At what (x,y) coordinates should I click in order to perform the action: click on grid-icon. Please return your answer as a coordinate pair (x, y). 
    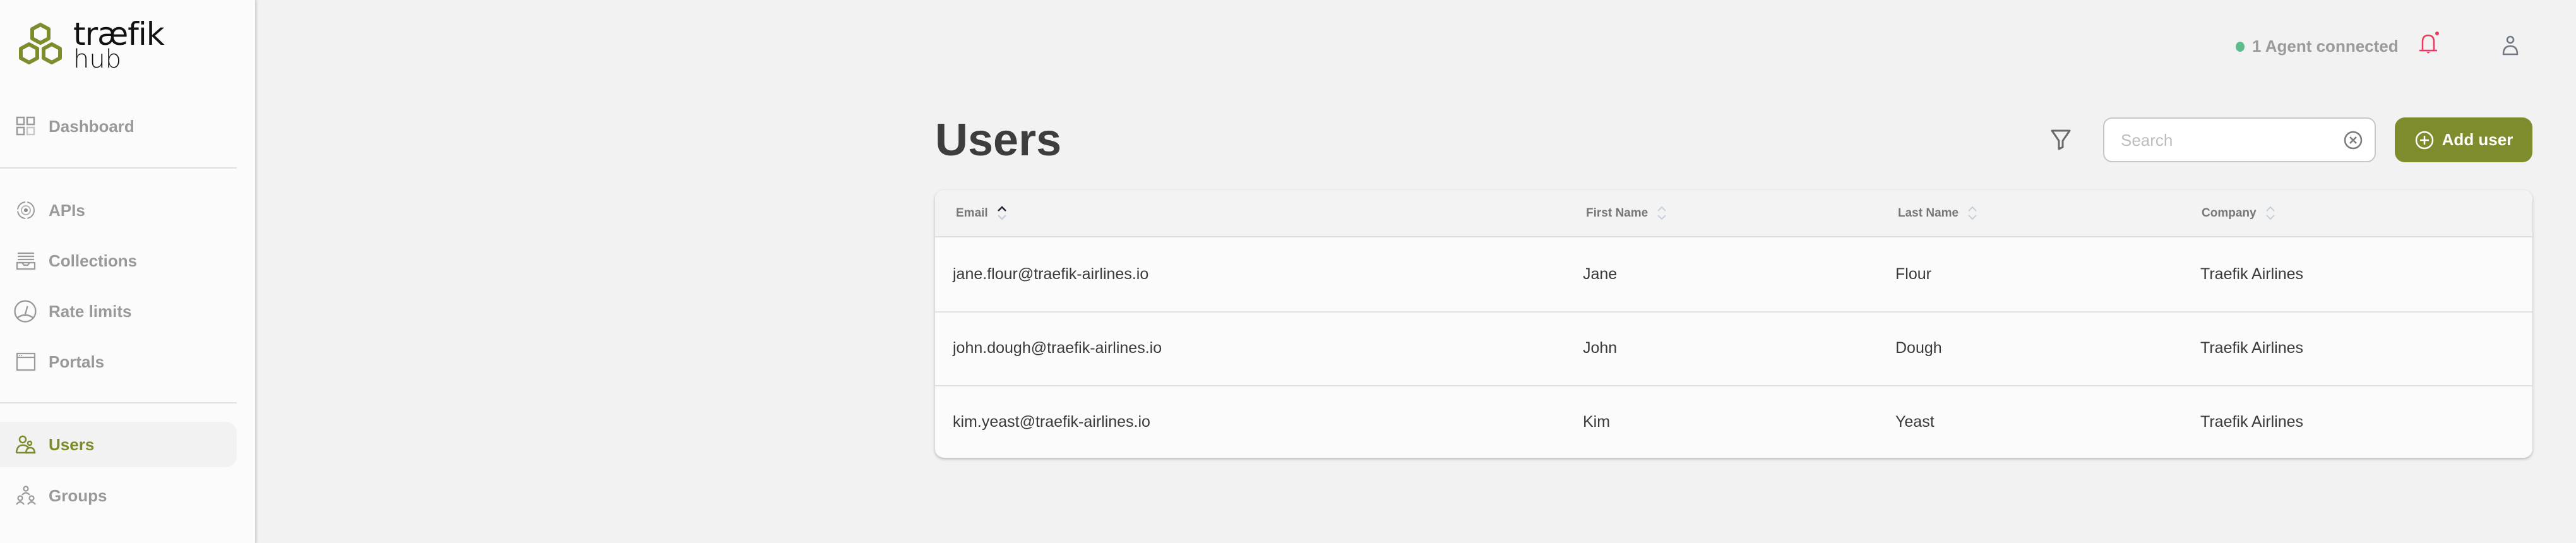
    Looking at the image, I should click on (25, 126).